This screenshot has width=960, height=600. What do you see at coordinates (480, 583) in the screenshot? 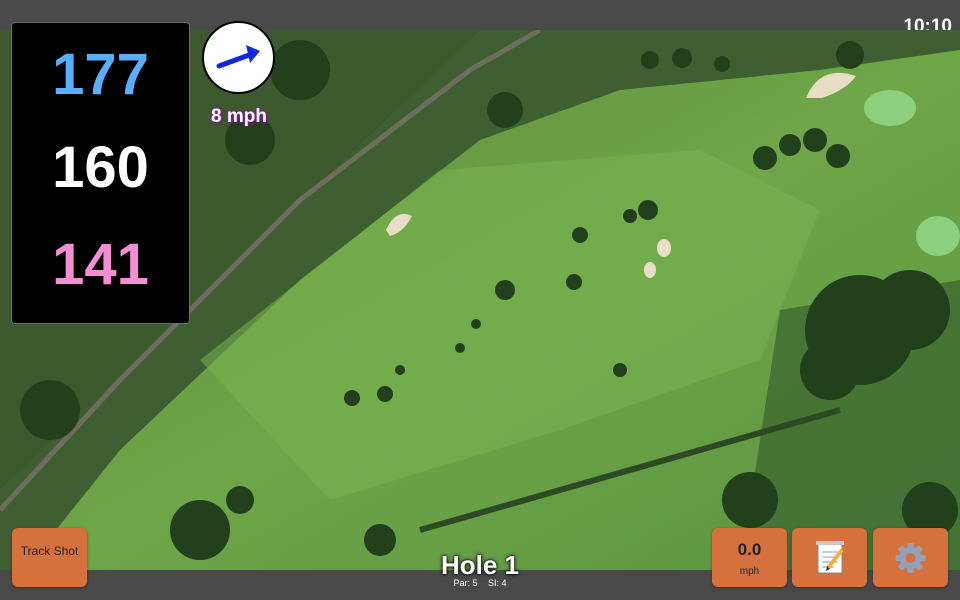
I see `hole-info: Par: 5 SI: 4` at bounding box center [480, 583].